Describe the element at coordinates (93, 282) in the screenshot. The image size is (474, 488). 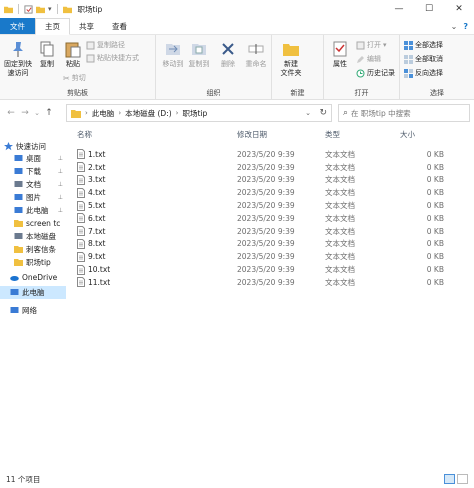
I see `file-name-cell: 11.txt` at that location.